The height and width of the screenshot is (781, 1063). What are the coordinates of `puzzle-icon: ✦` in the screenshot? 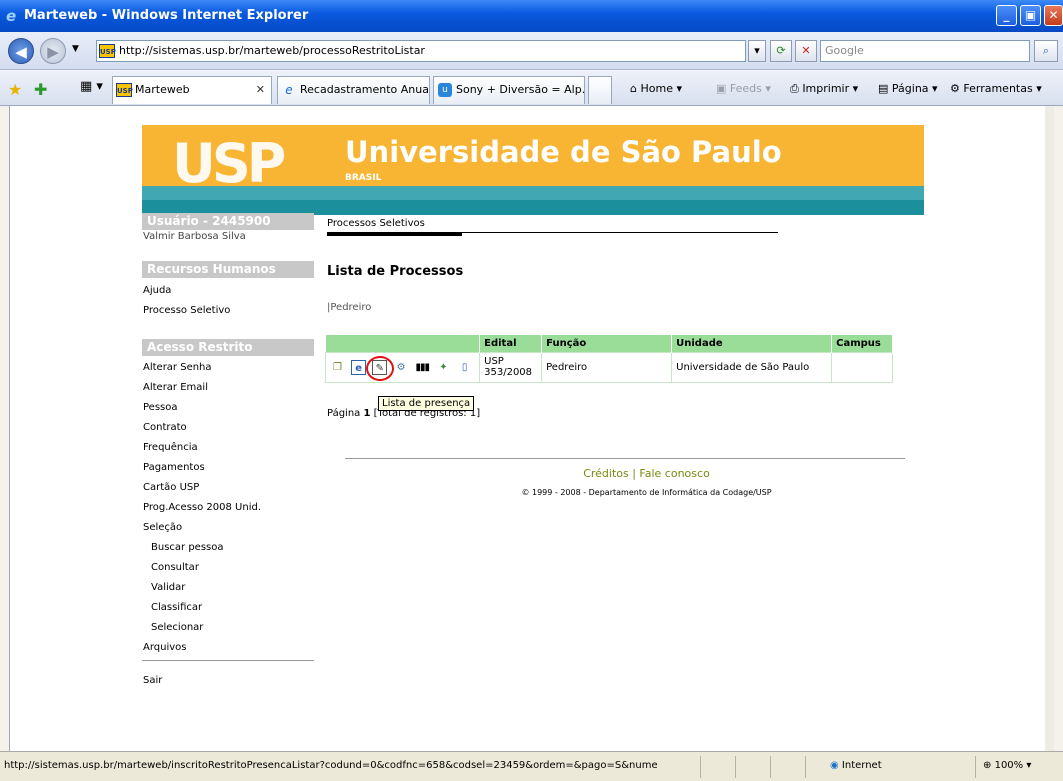 It's located at (443, 367).